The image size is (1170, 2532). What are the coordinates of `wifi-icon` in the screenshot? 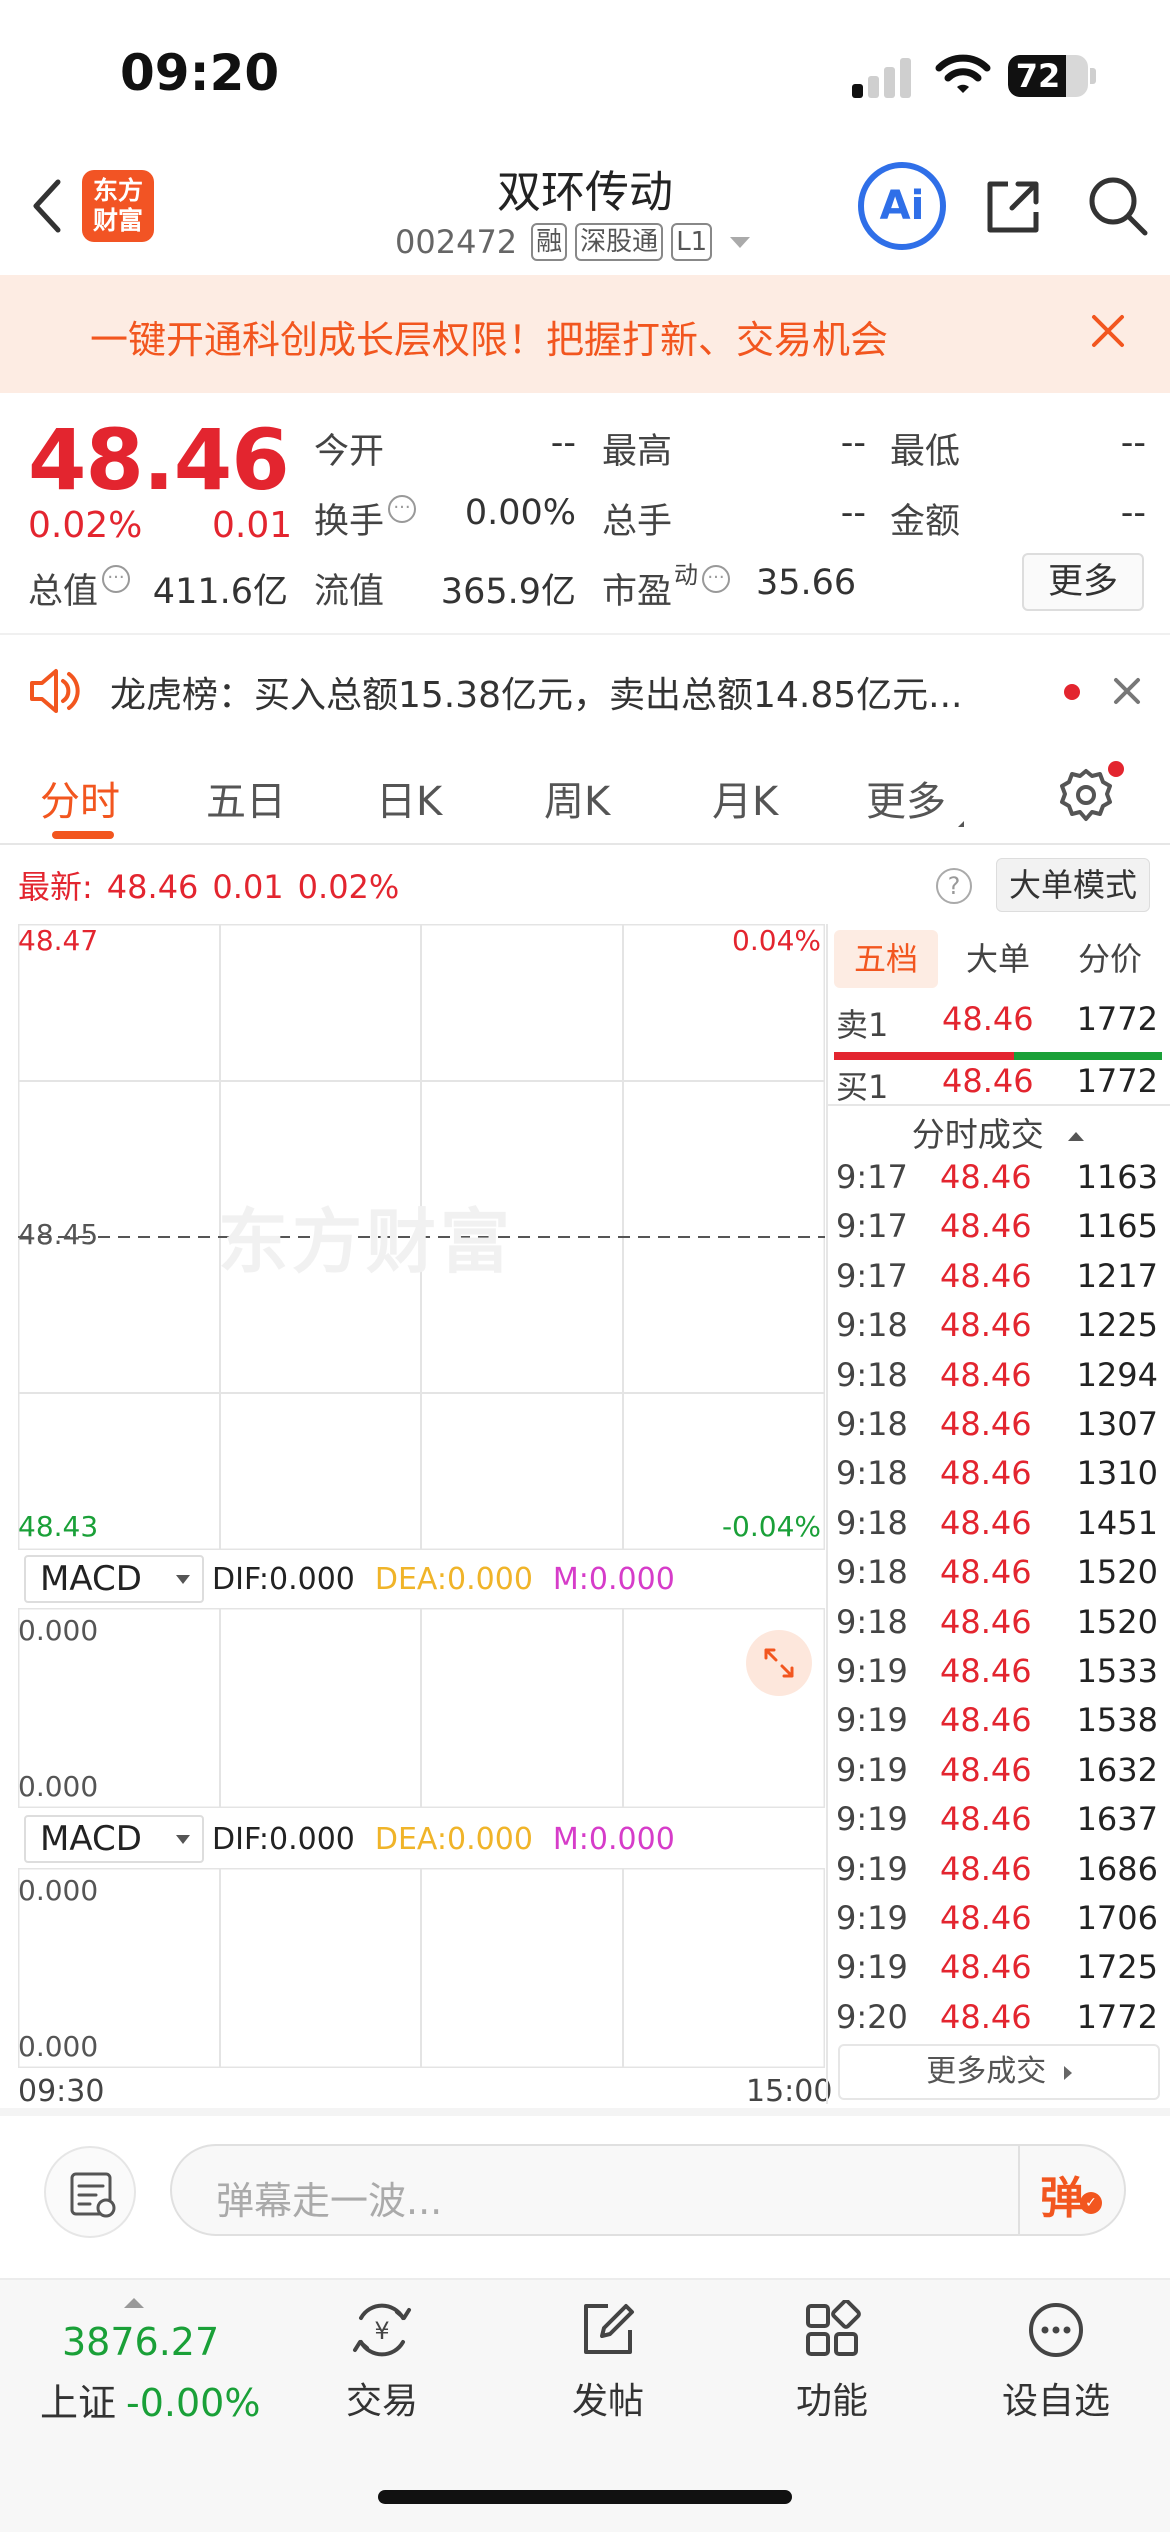 It's located at (963, 76).